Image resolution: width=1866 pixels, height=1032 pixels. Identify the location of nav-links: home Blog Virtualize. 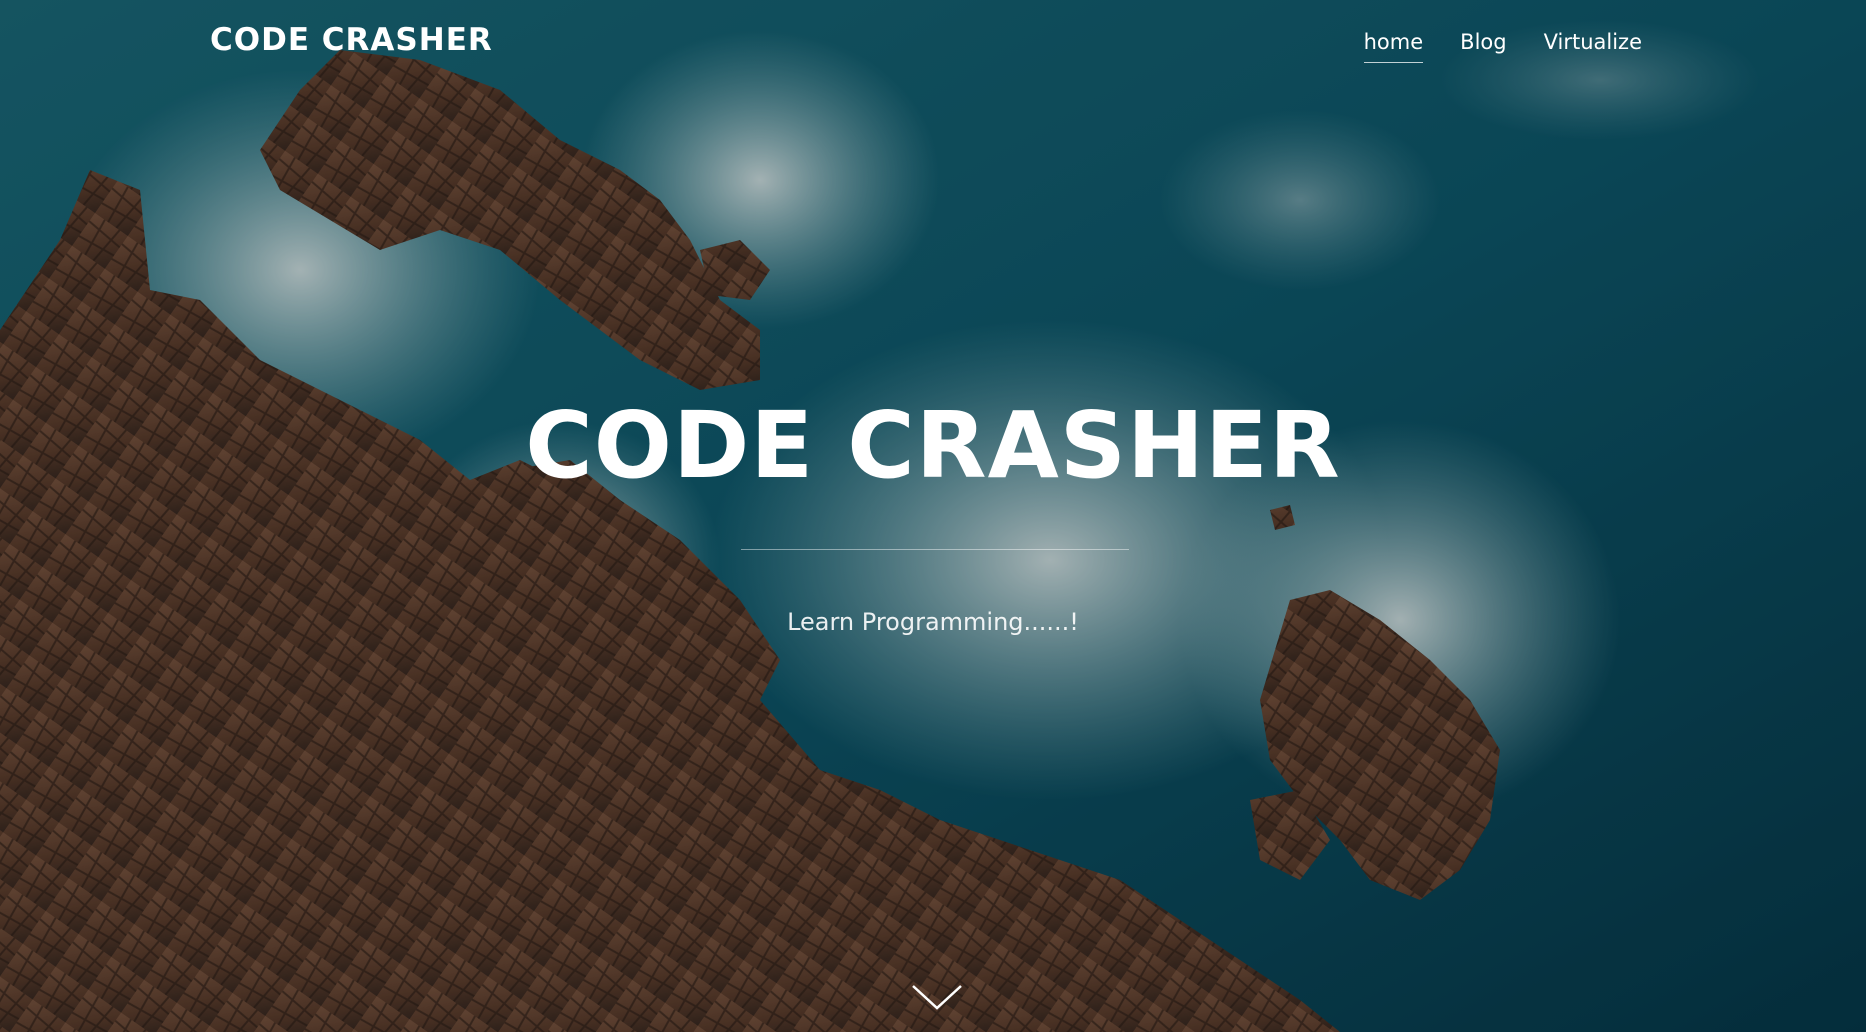
(1502, 46).